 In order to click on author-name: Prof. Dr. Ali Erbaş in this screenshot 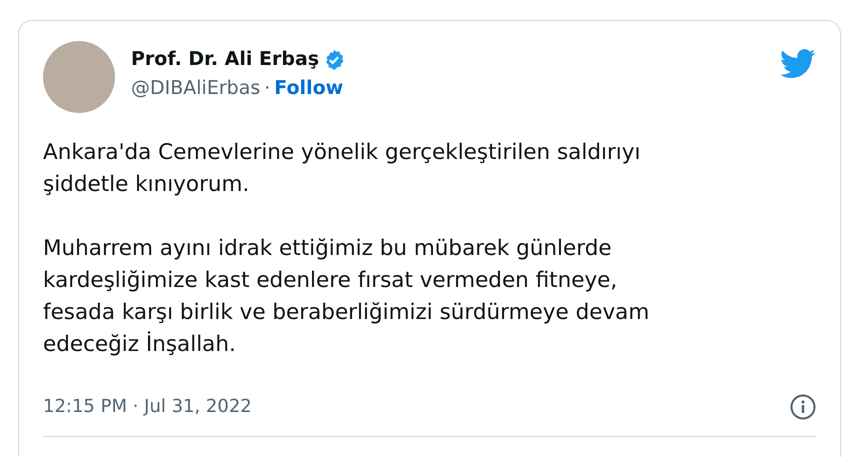, I will do `click(225, 59)`.